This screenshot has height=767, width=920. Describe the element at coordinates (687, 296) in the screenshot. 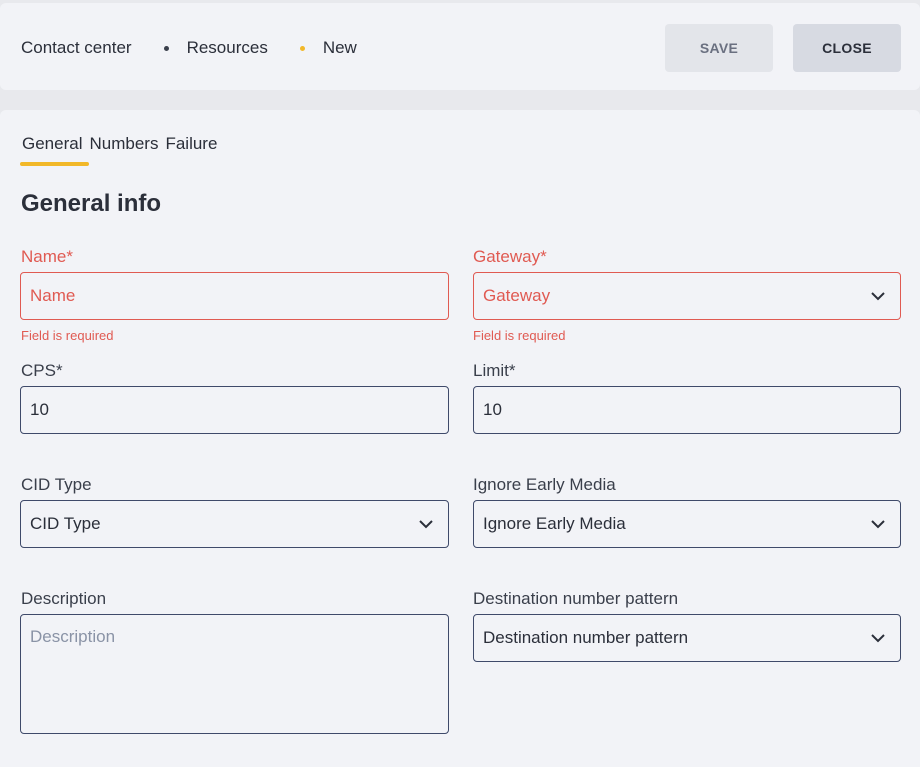

I see `gateway-select: Gateway` at that location.